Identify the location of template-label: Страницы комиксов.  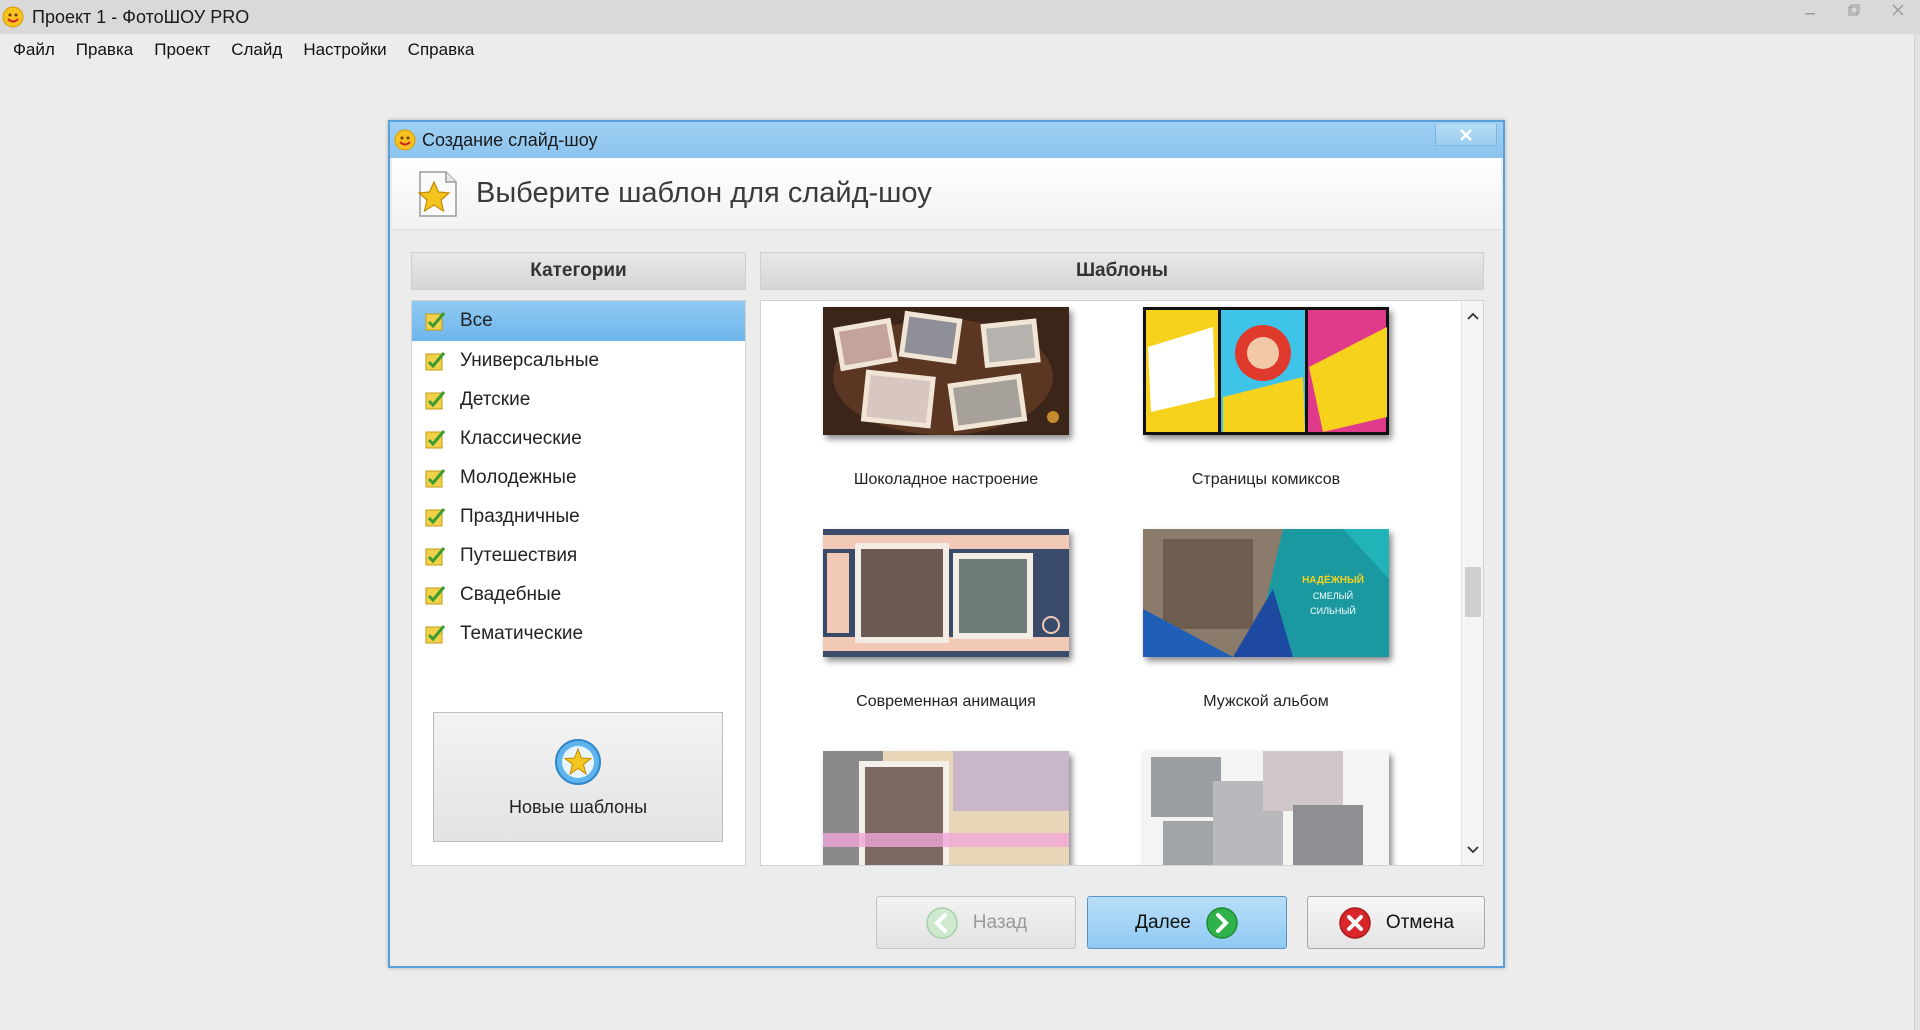
(1266, 479).